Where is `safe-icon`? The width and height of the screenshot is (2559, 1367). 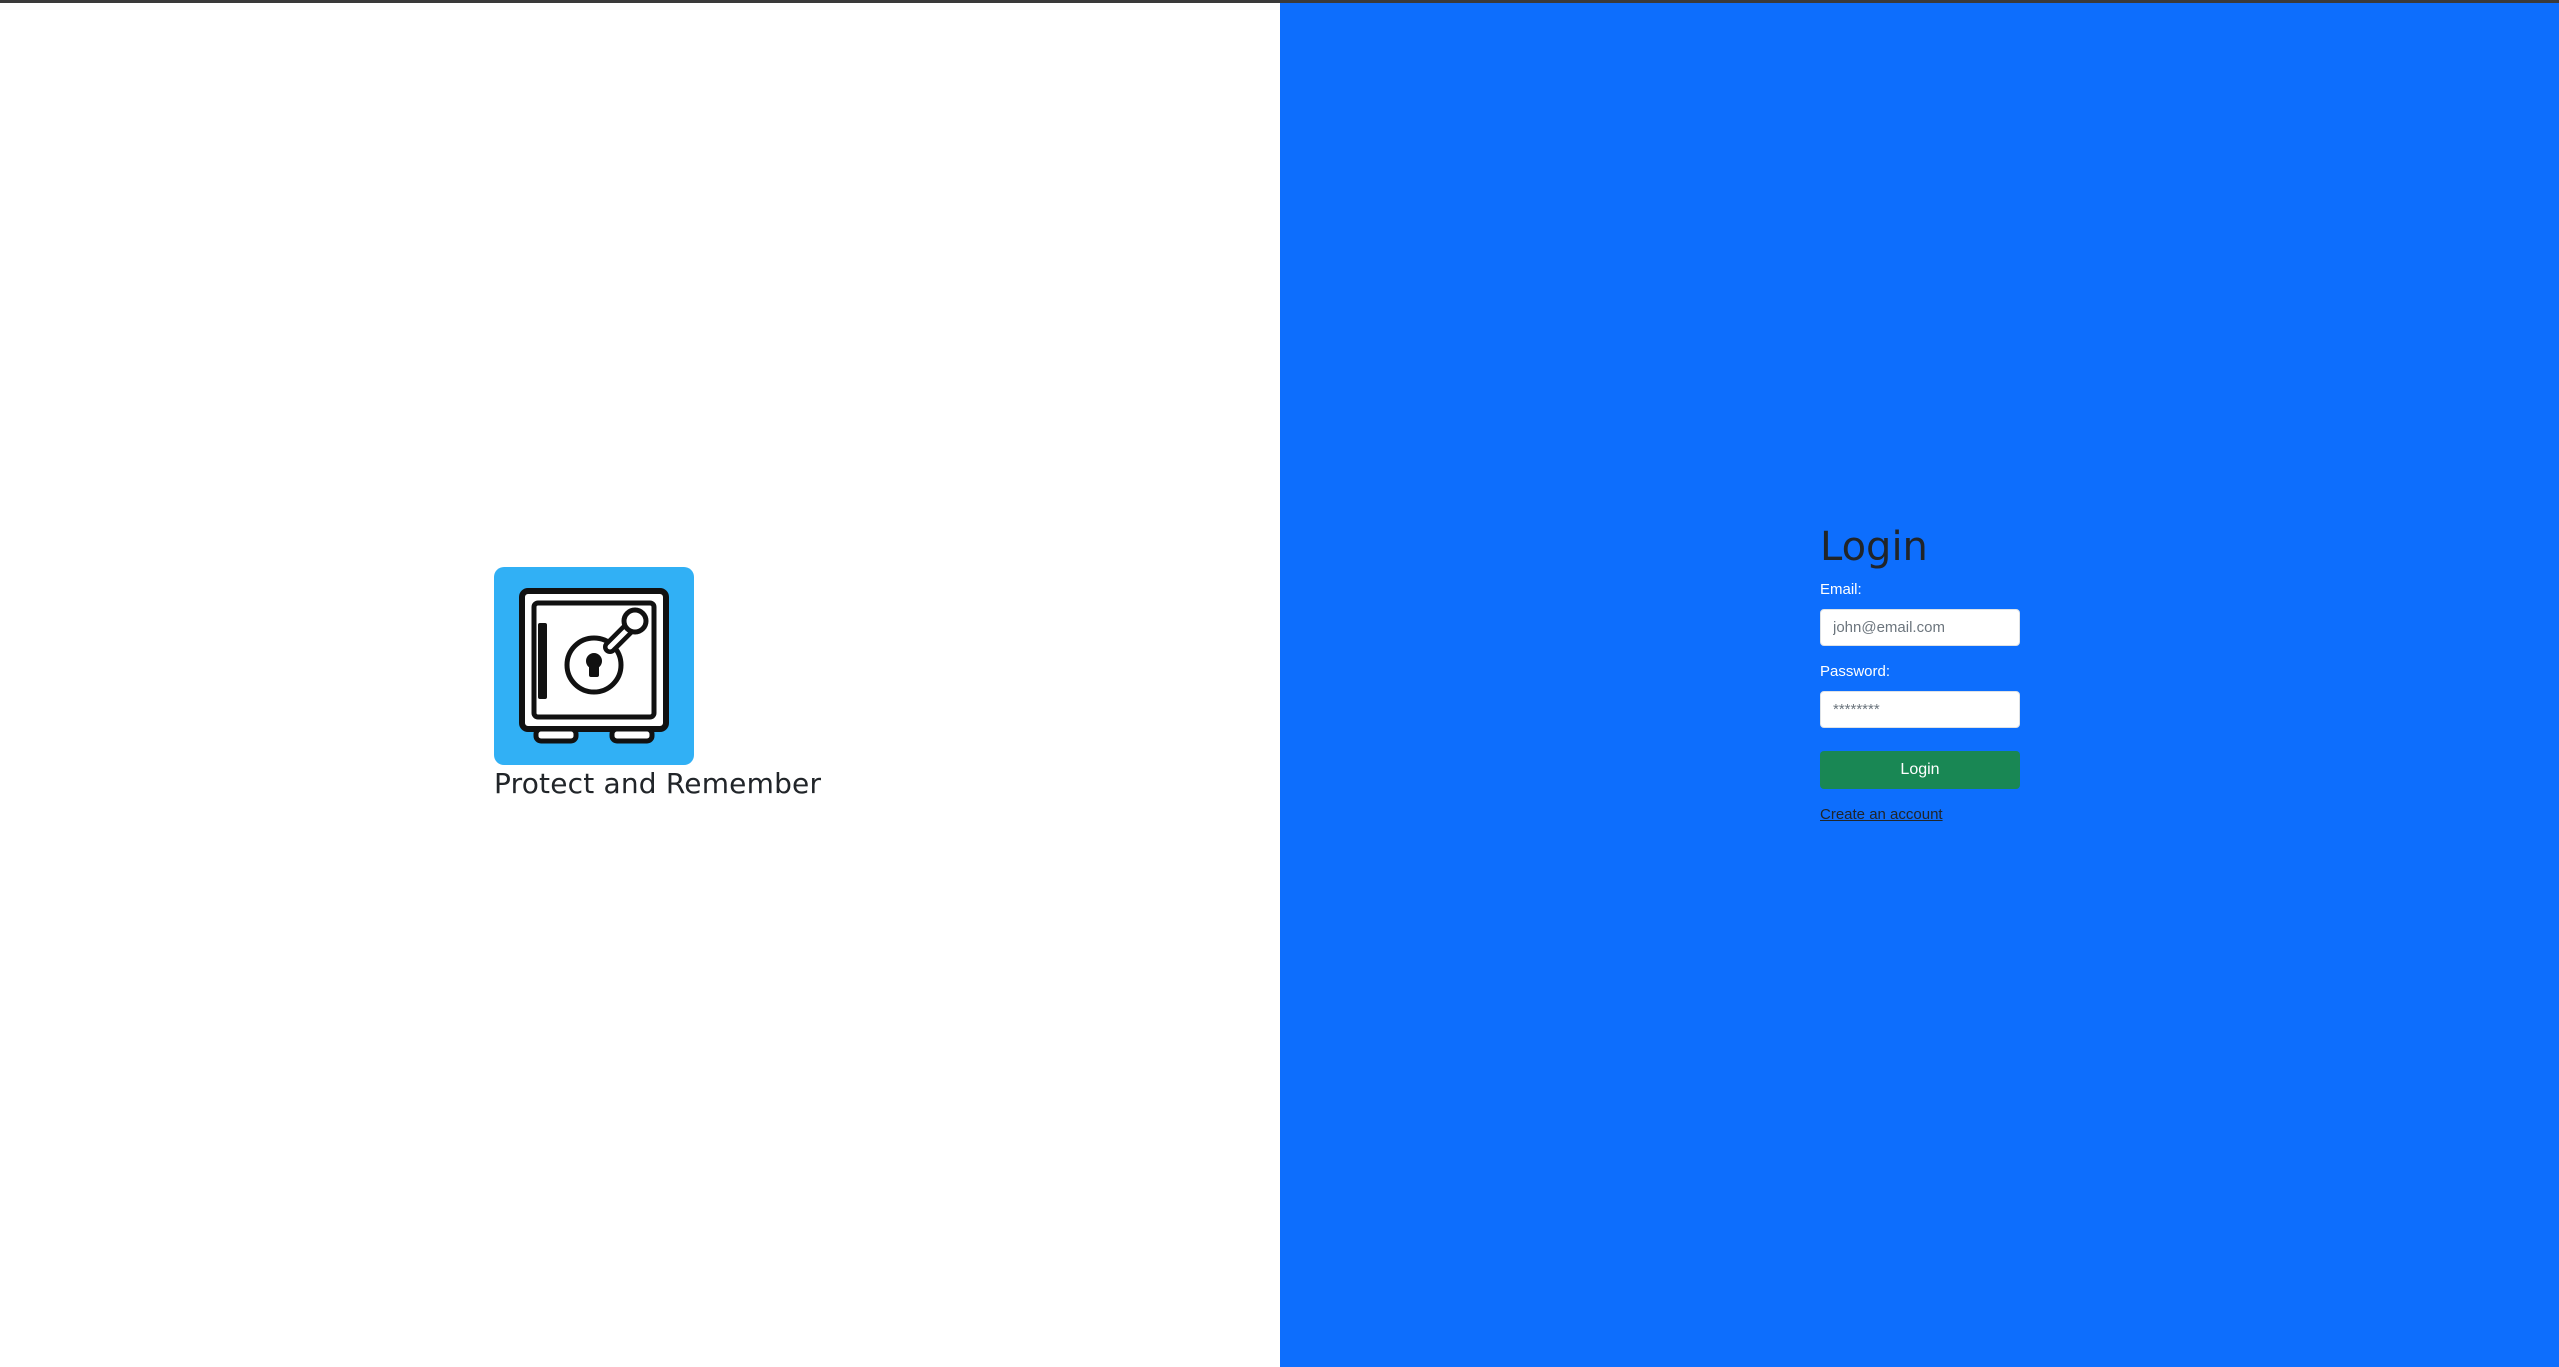 safe-icon is located at coordinates (594, 666).